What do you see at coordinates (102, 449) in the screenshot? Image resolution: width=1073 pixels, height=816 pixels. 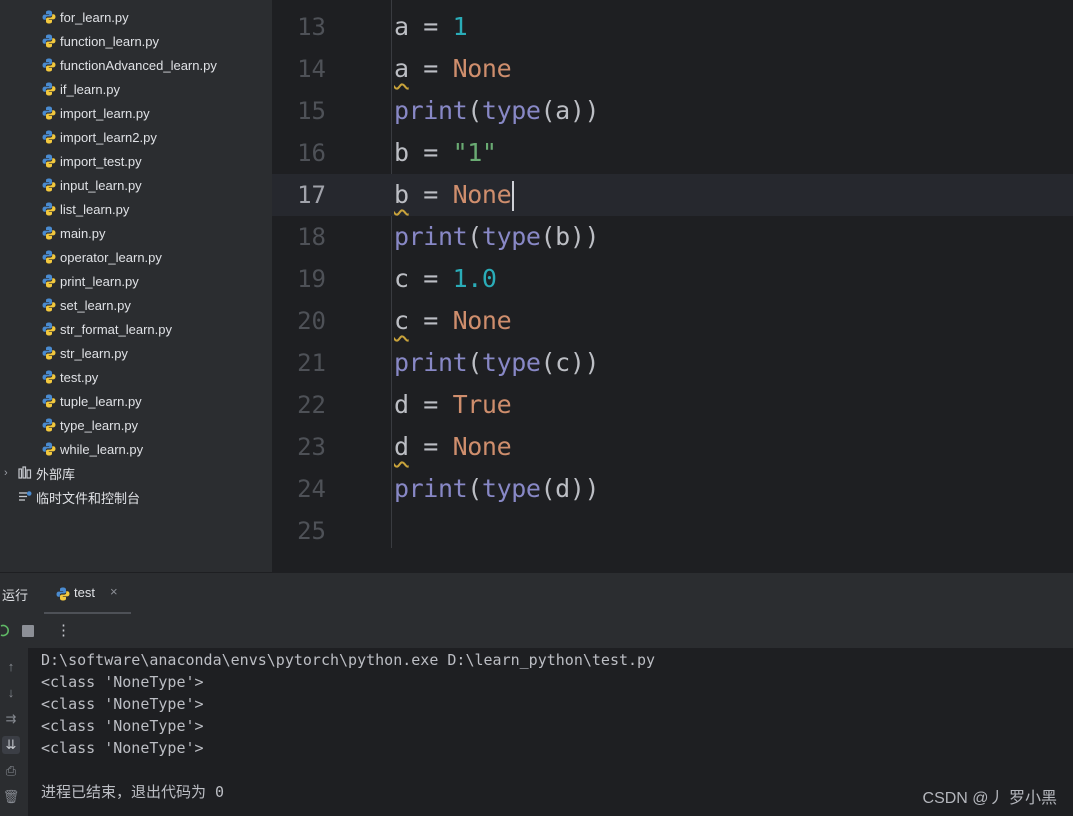 I see `tree-file-label: while_learn.py` at bounding box center [102, 449].